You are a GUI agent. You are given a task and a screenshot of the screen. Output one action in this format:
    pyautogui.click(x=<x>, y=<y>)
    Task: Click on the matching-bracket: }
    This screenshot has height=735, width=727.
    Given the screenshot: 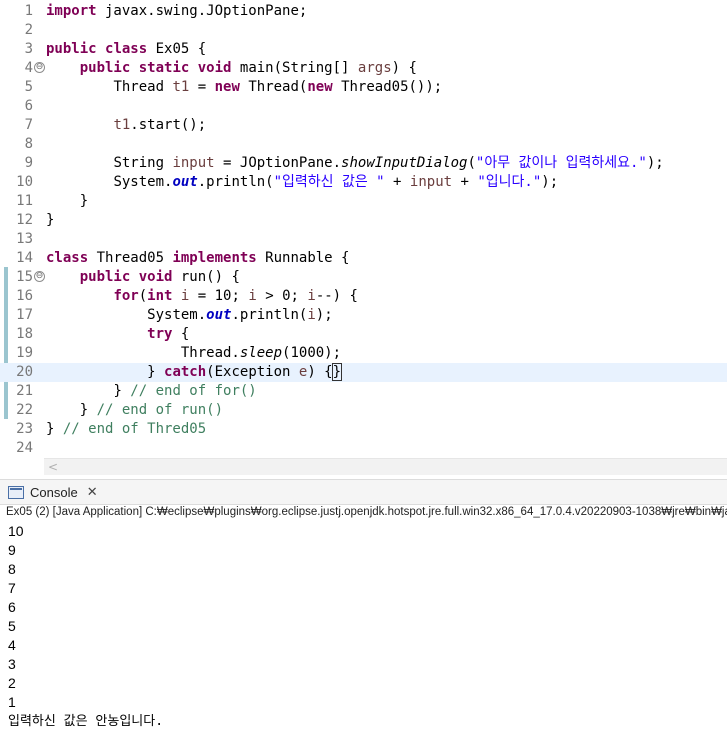 What is the action you would take?
    pyautogui.click(x=337, y=372)
    